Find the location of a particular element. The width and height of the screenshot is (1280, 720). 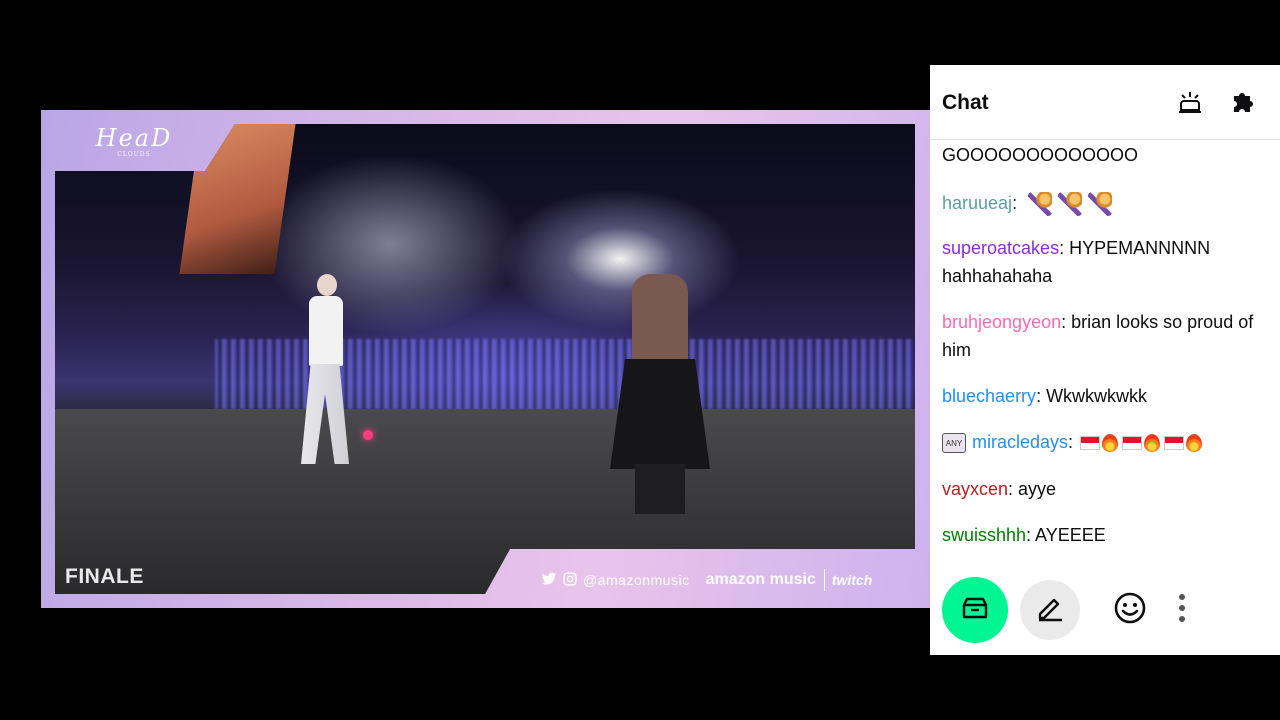

chat-username: vayxcen is located at coordinates (975, 489).